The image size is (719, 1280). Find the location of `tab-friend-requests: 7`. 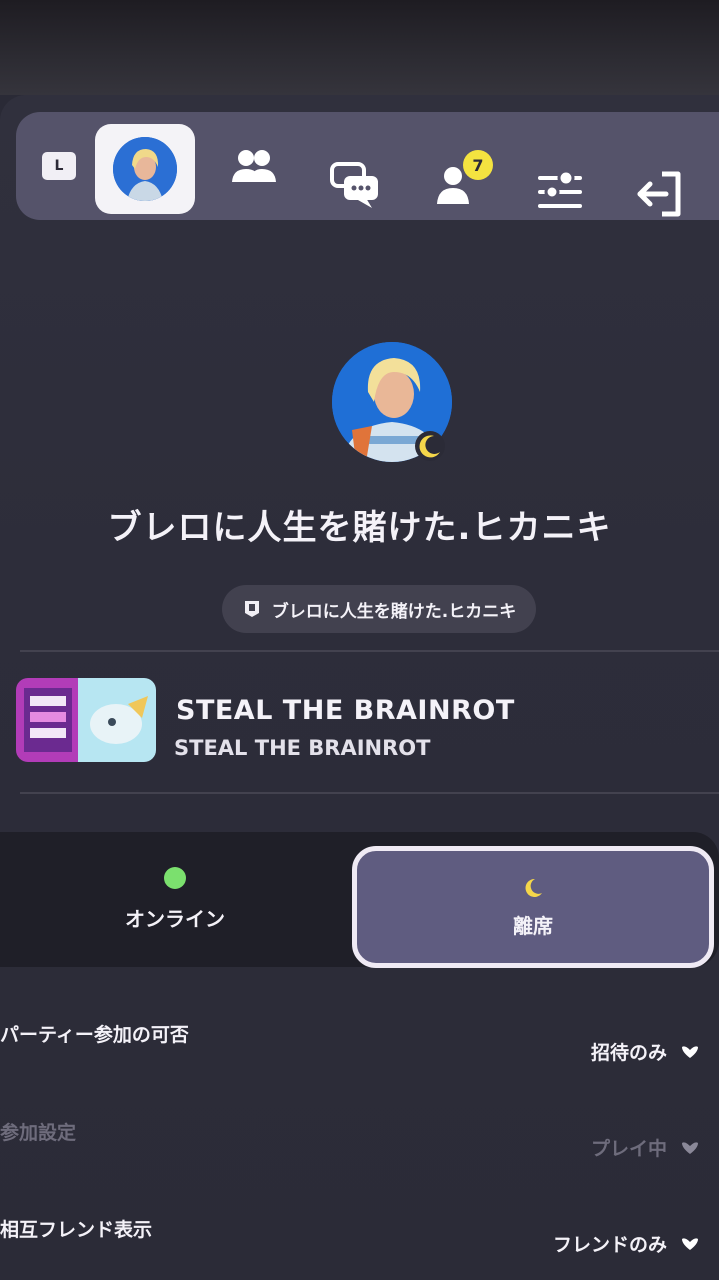

tab-friend-requests: 7 is located at coordinates (462, 181).